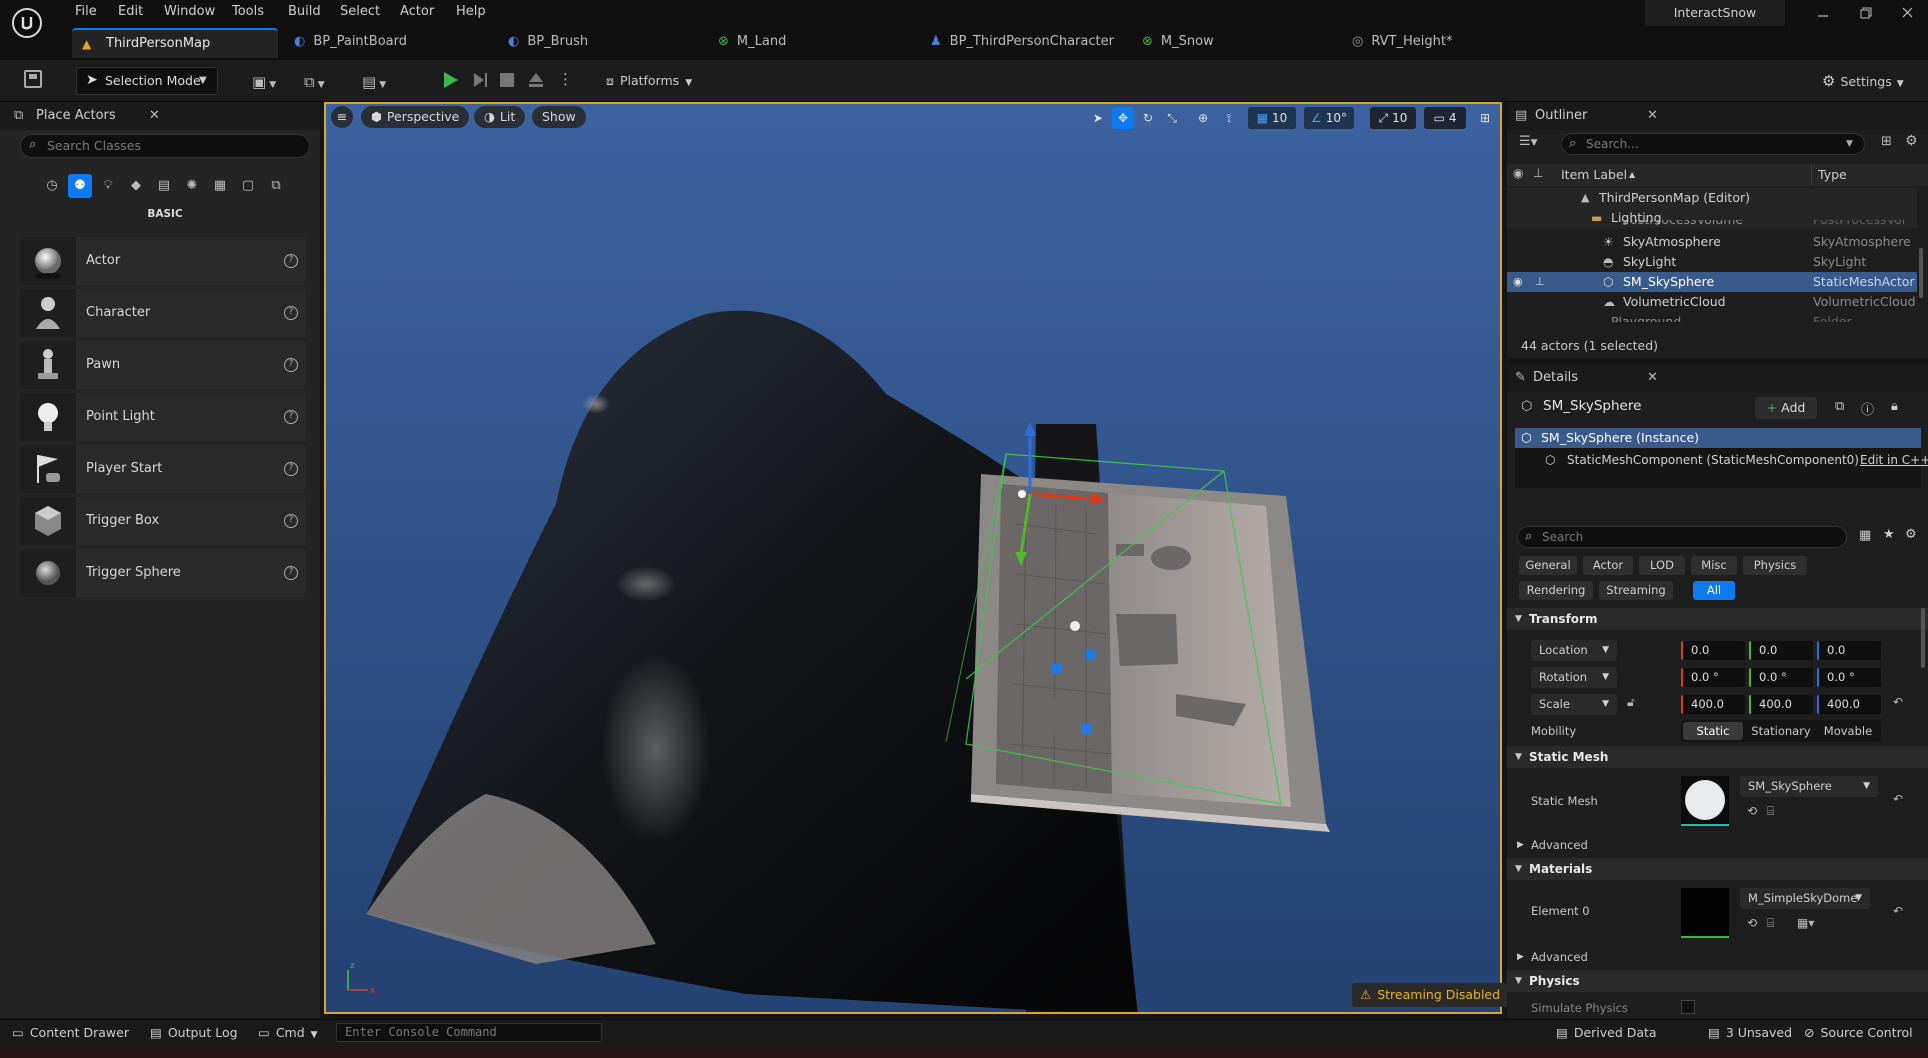 This screenshot has width=1928, height=1058. Describe the element at coordinates (163, 365) in the screenshot. I see `actor-item-pawn: Pawn ?` at that location.